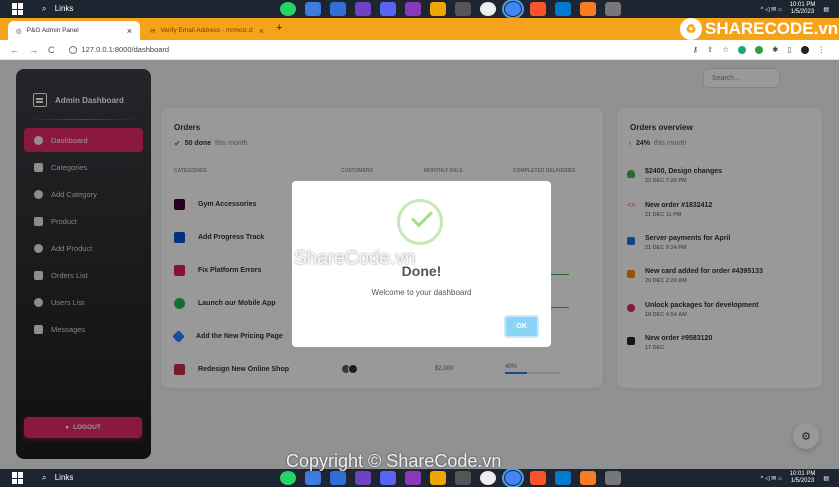 The height and width of the screenshot is (487, 839). What do you see at coordinates (355, 258) in the screenshot?
I see `watermark-center: ShareCode.vn` at bounding box center [355, 258].